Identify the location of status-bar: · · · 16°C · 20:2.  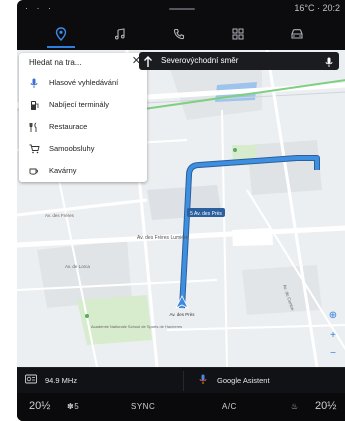
(181, 8).